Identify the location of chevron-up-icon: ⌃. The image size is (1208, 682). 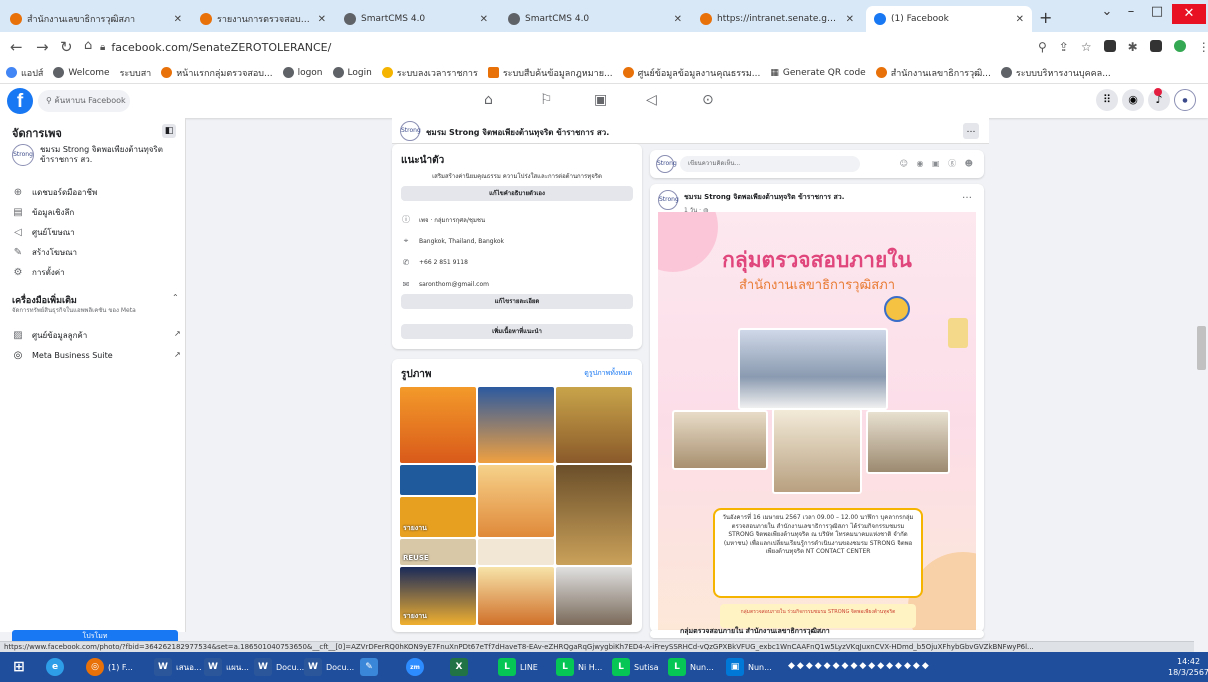
(175, 297).